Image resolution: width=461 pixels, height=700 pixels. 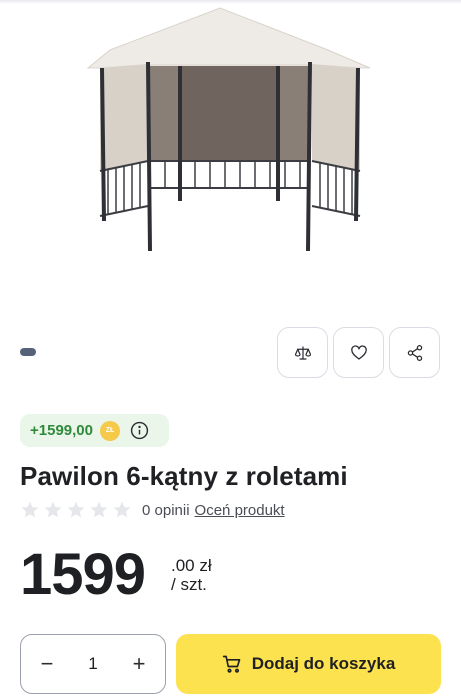 What do you see at coordinates (166, 510) in the screenshot?
I see `opinions-count: 0 opinii` at bounding box center [166, 510].